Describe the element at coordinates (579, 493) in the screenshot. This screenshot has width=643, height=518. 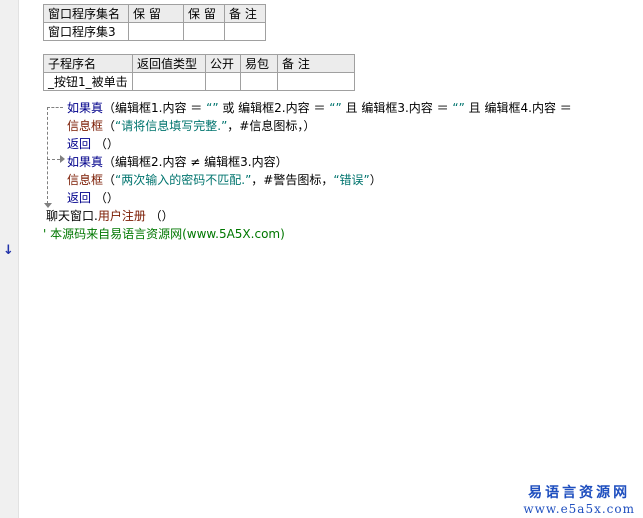
I see `watermark-title: 易语言资源网` at that location.